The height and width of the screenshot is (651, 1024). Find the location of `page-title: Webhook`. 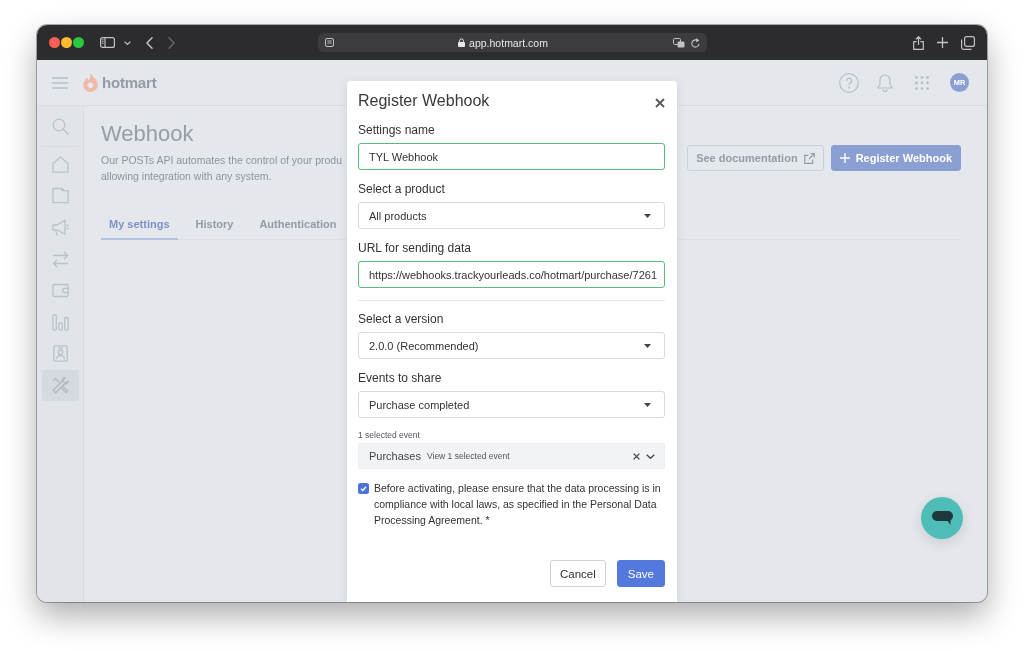

page-title: Webhook is located at coordinates (147, 134).